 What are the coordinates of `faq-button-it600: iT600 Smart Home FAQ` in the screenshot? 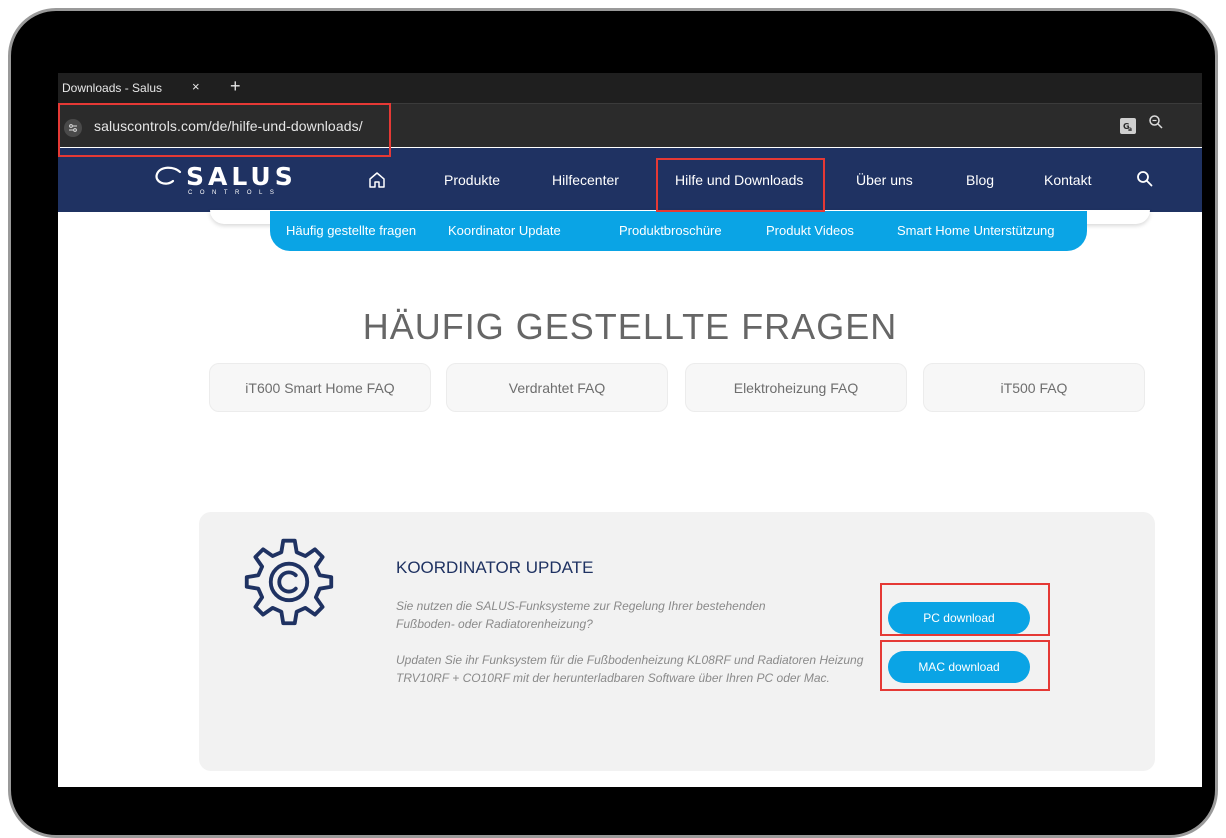 It's located at (320, 387).